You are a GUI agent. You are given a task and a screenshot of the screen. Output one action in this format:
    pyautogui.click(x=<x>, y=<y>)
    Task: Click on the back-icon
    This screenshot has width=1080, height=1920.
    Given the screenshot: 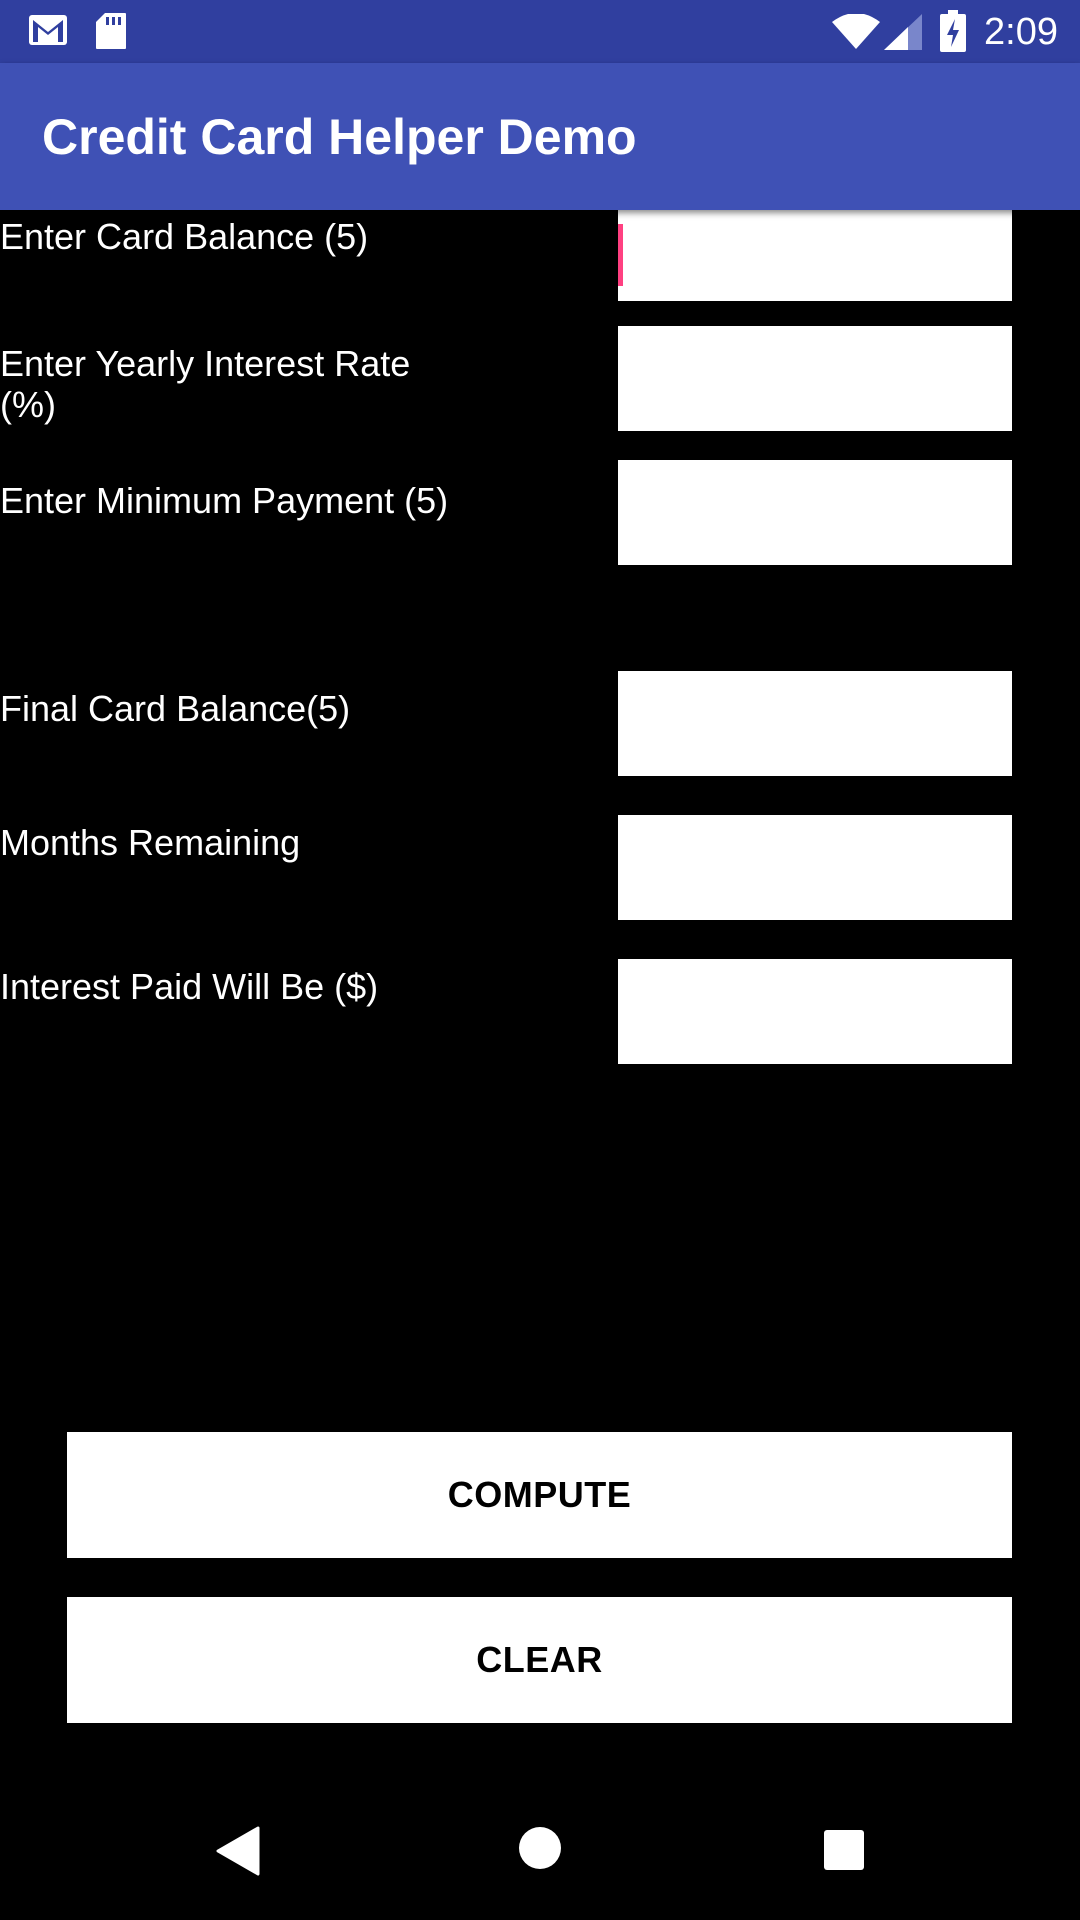 What is the action you would take?
    pyautogui.click(x=237, y=1851)
    